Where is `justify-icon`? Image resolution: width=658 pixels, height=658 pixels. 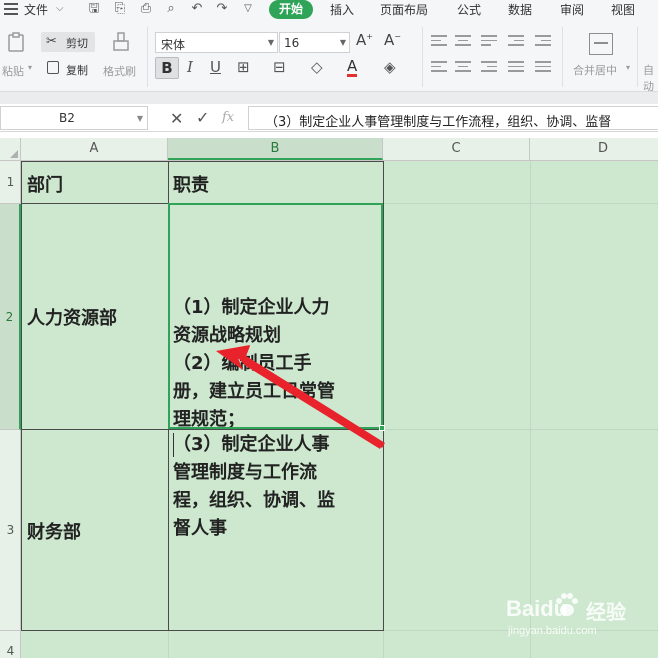
justify-icon is located at coordinates (516, 68).